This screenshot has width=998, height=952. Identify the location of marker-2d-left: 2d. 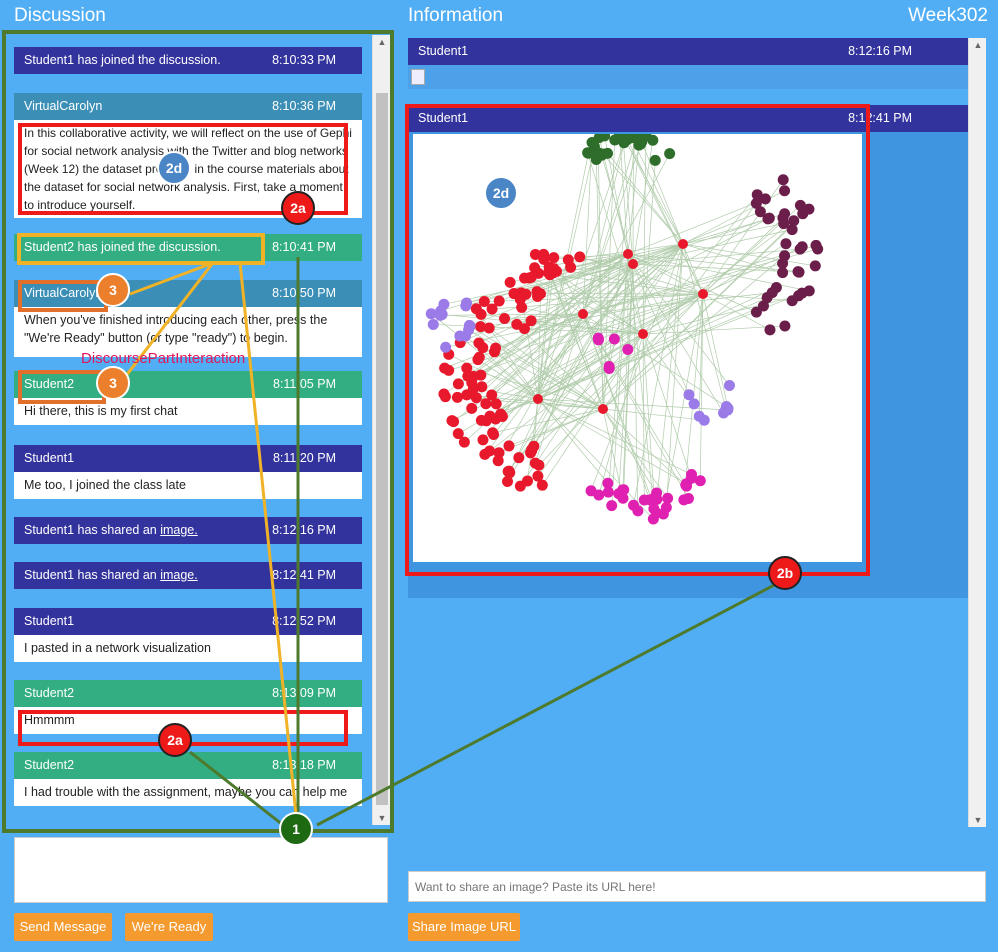
(174, 168).